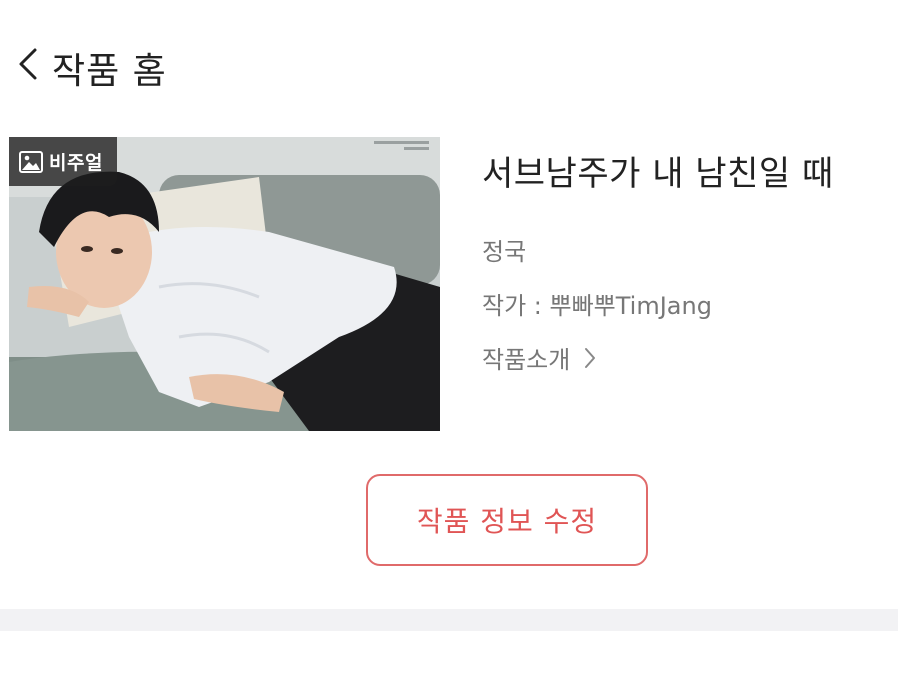 The image size is (898, 673). I want to click on back-button, so click(28, 64).